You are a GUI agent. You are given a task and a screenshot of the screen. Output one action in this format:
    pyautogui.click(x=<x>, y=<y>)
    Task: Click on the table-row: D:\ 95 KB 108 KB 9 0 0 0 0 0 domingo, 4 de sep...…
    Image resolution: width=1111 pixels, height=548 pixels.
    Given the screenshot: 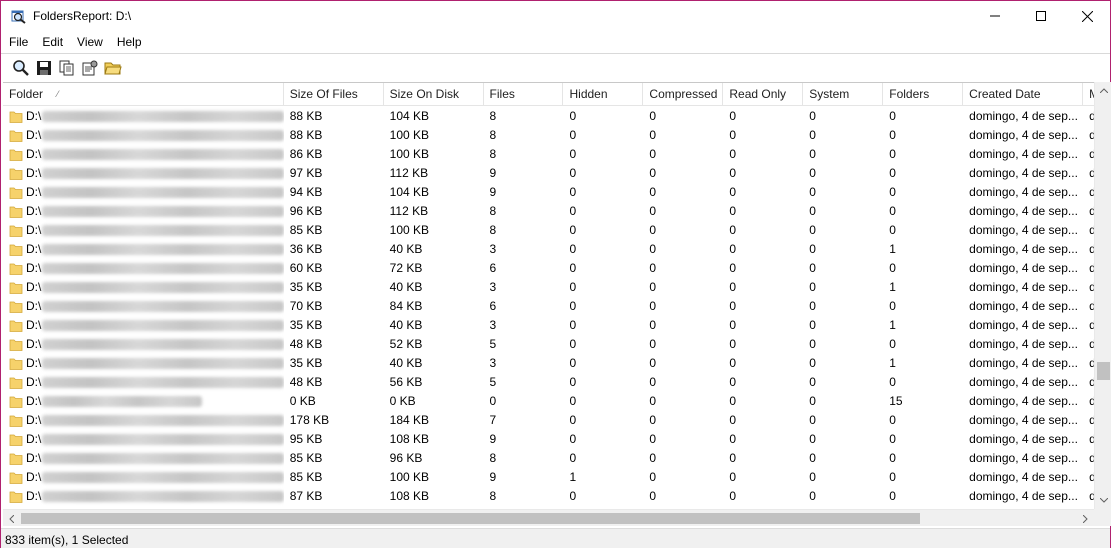 What is the action you would take?
    pyautogui.click(x=548, y=439)
    